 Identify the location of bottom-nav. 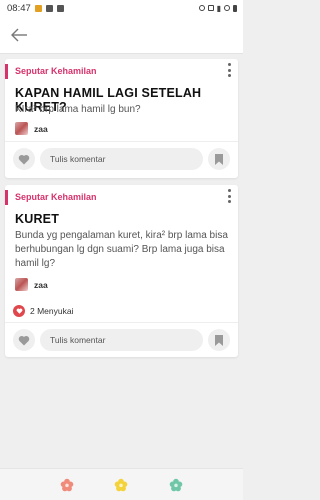
(121, 484).